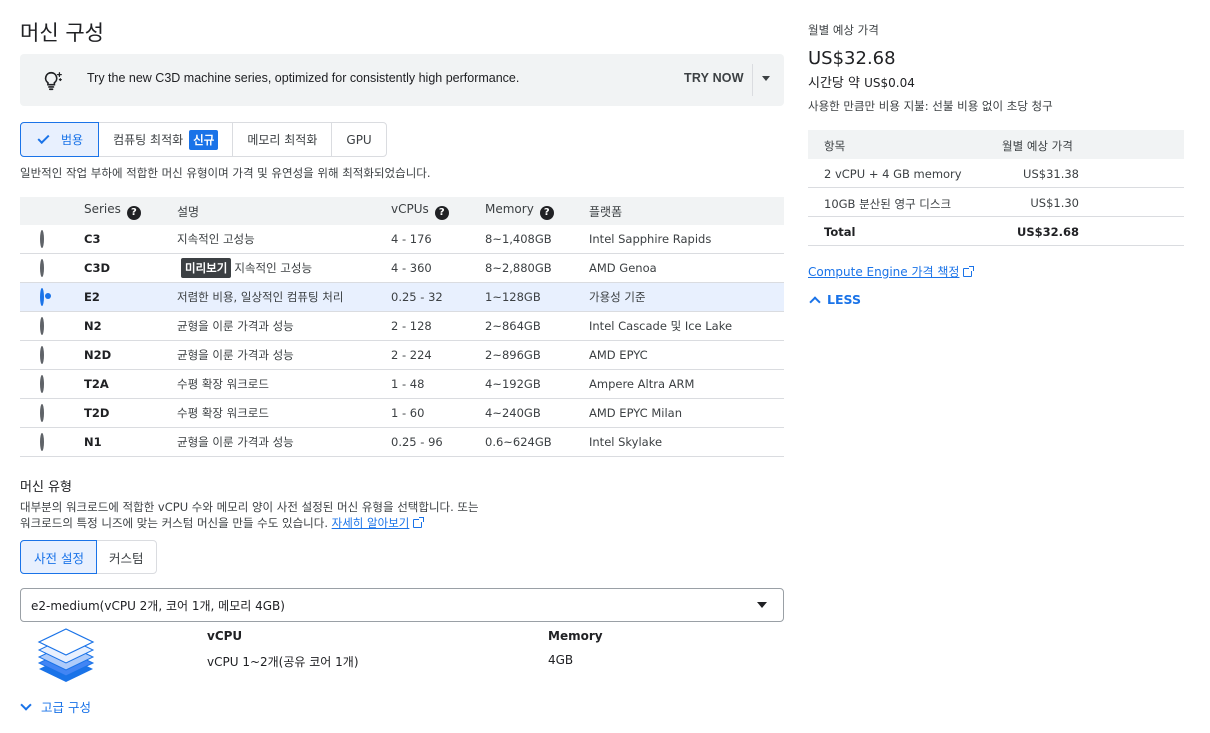 The height and width of the screenshot is (733, 1210). What do you see at coordinates (714, 78) in the screenshot?
I see `try-now-button: TRY NOW` at bounding box center [714, 78].